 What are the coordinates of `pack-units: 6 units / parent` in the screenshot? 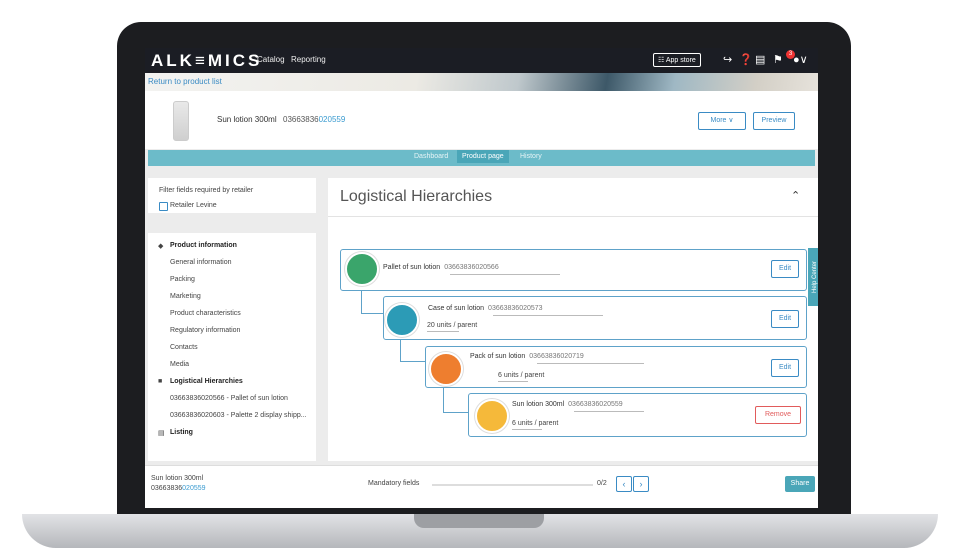 It's located at (521, 375).